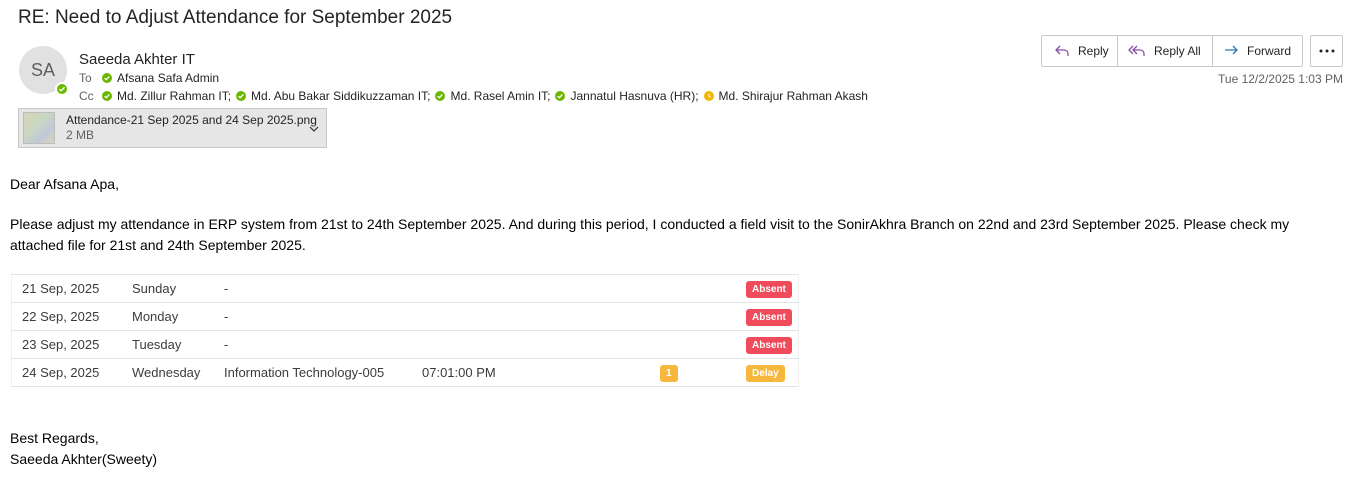  Describe the element at coordinates (708, 96) in the screenshot. I see `presence-away-clock-icon` at that location.